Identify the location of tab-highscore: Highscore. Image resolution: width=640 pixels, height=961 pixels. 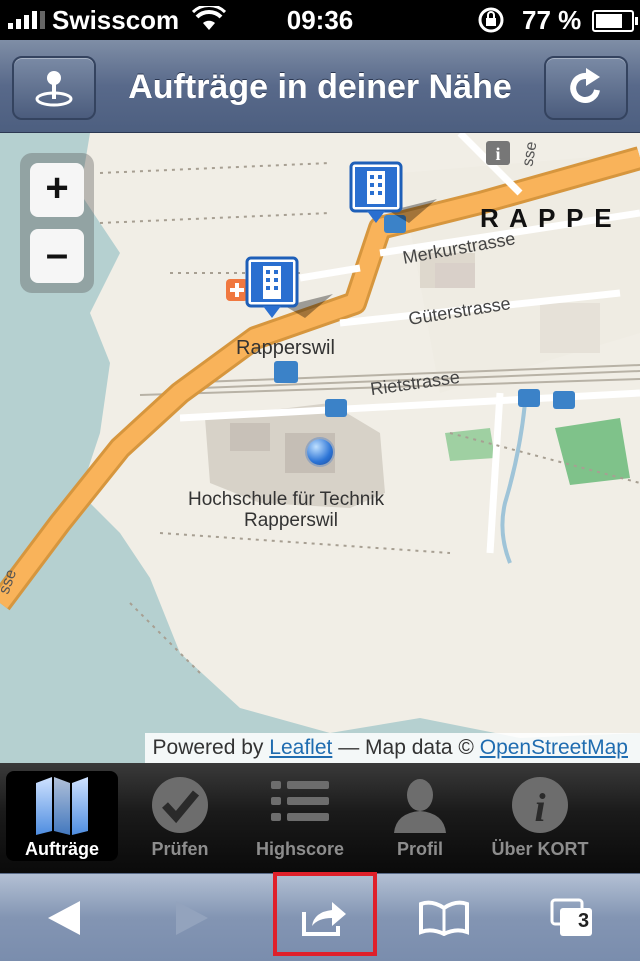
(300, 816).